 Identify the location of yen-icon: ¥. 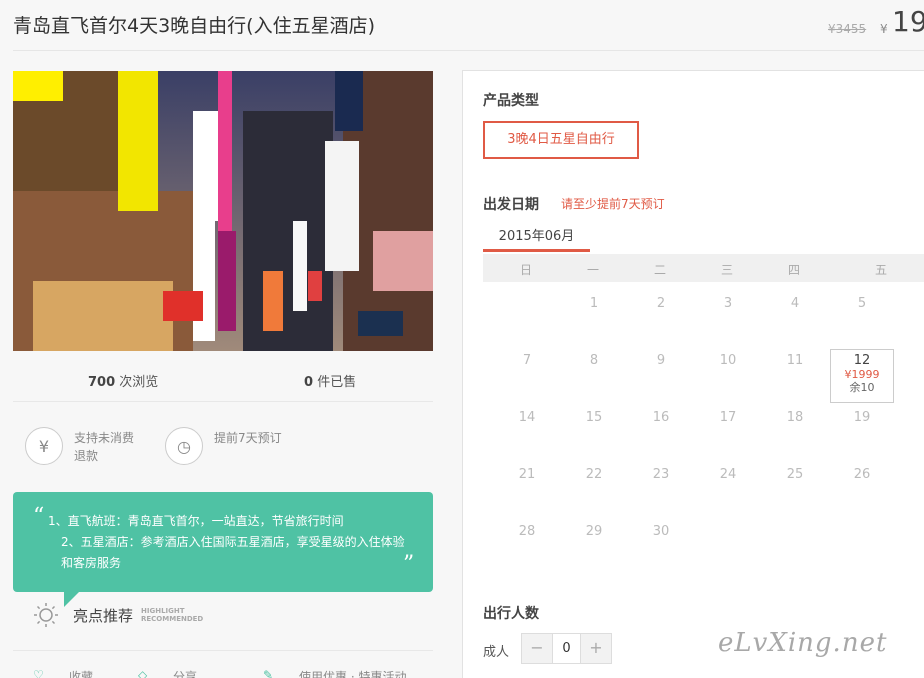
(44, 446).